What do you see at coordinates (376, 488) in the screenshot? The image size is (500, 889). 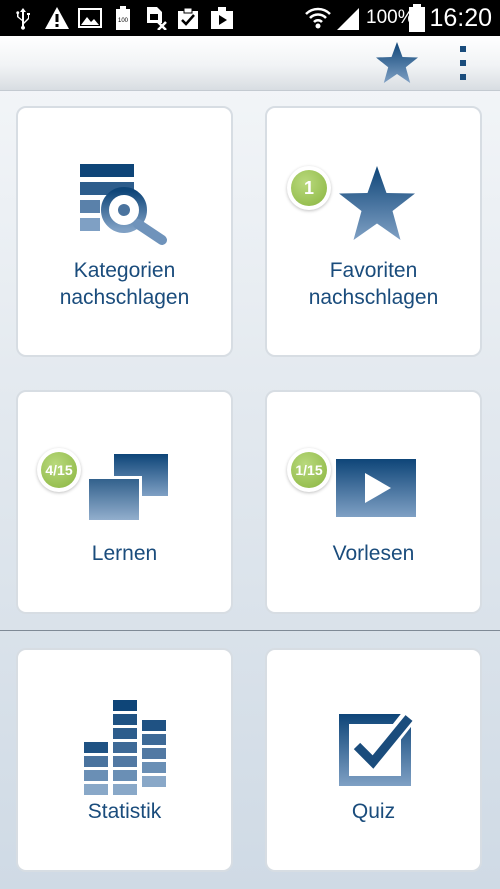 I see `play-icon` at bounding box center [376, 488].